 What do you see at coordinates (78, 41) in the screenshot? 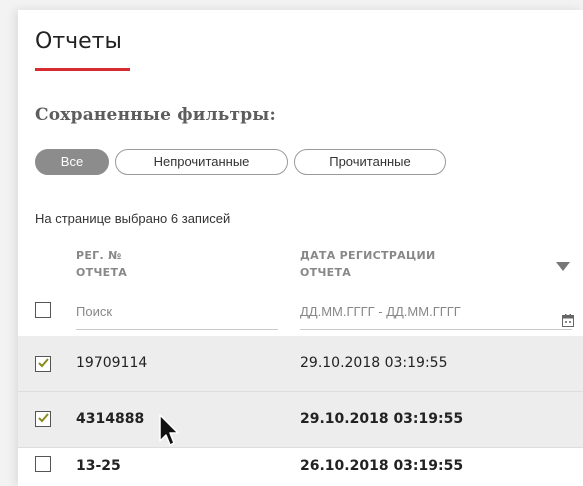
I see `page-title: Отчеты` at bounding box center [78, 41].